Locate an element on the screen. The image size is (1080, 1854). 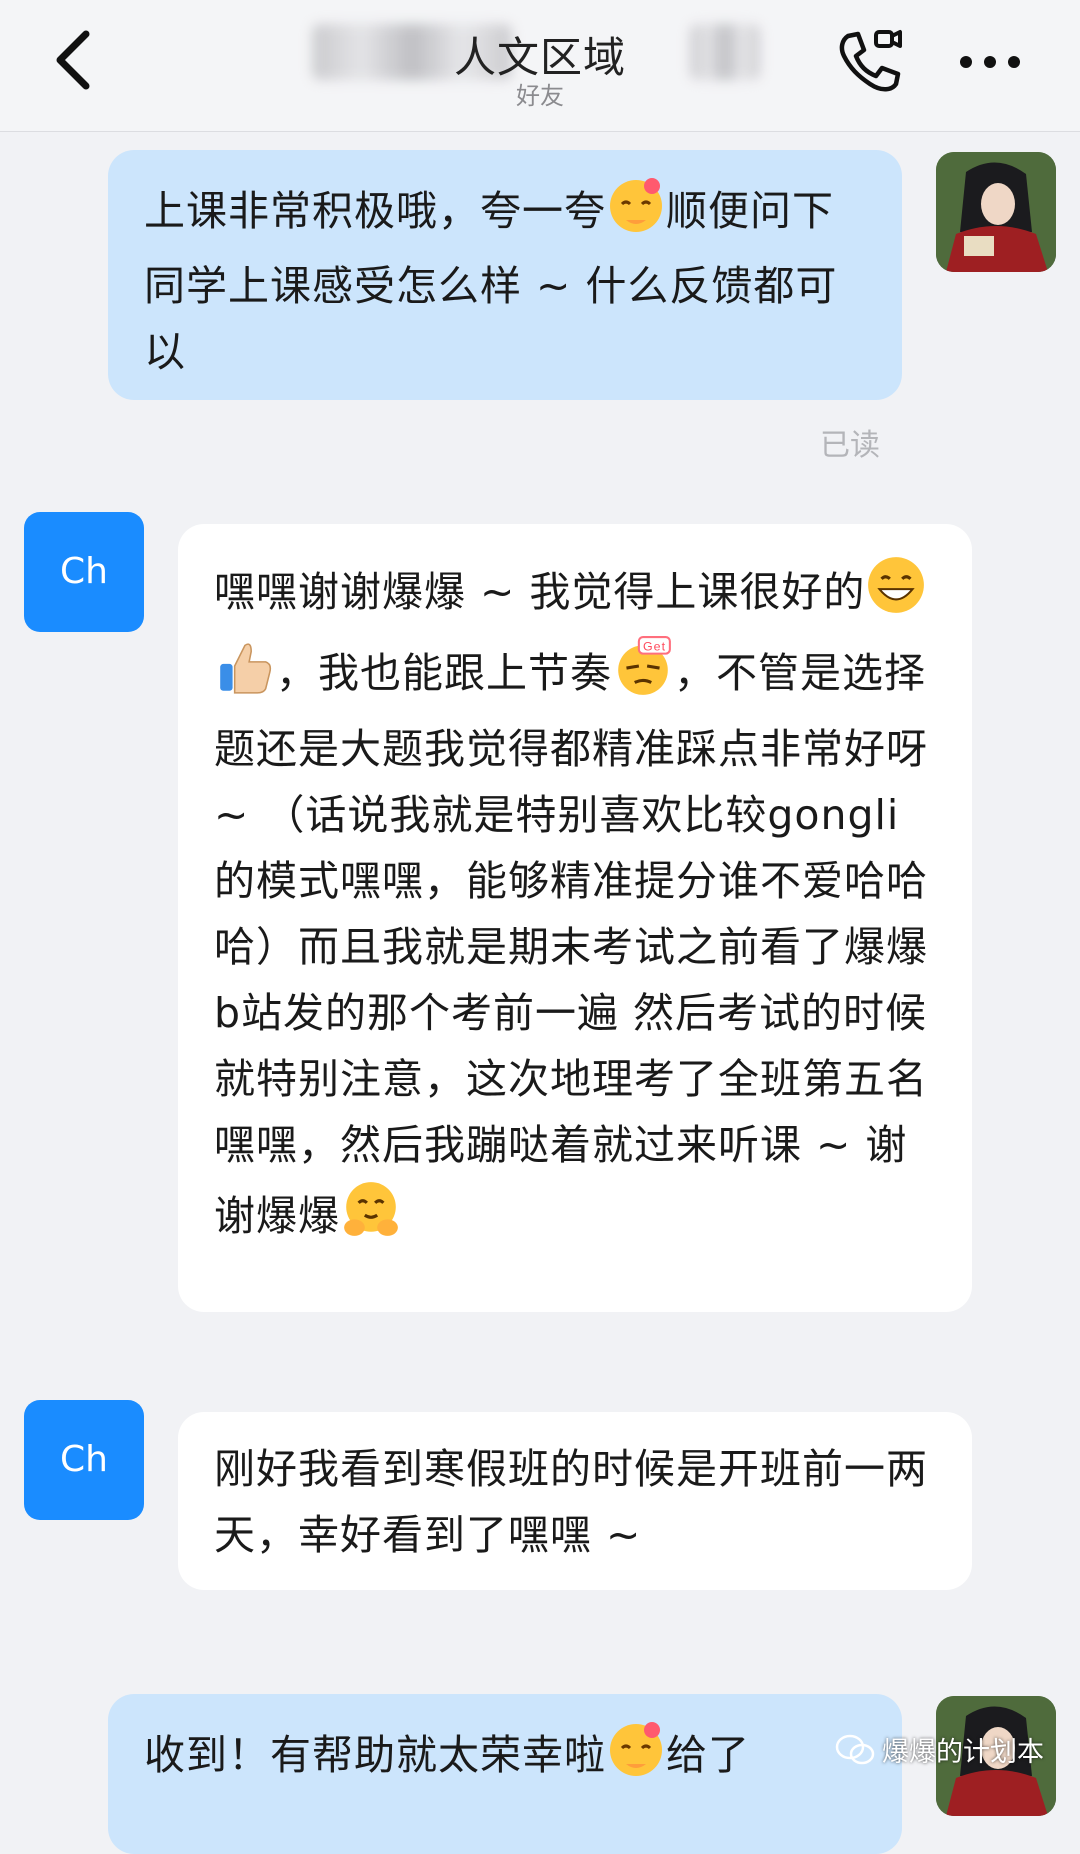
thumbs-up-emoji is located at coordinates (245, 675).